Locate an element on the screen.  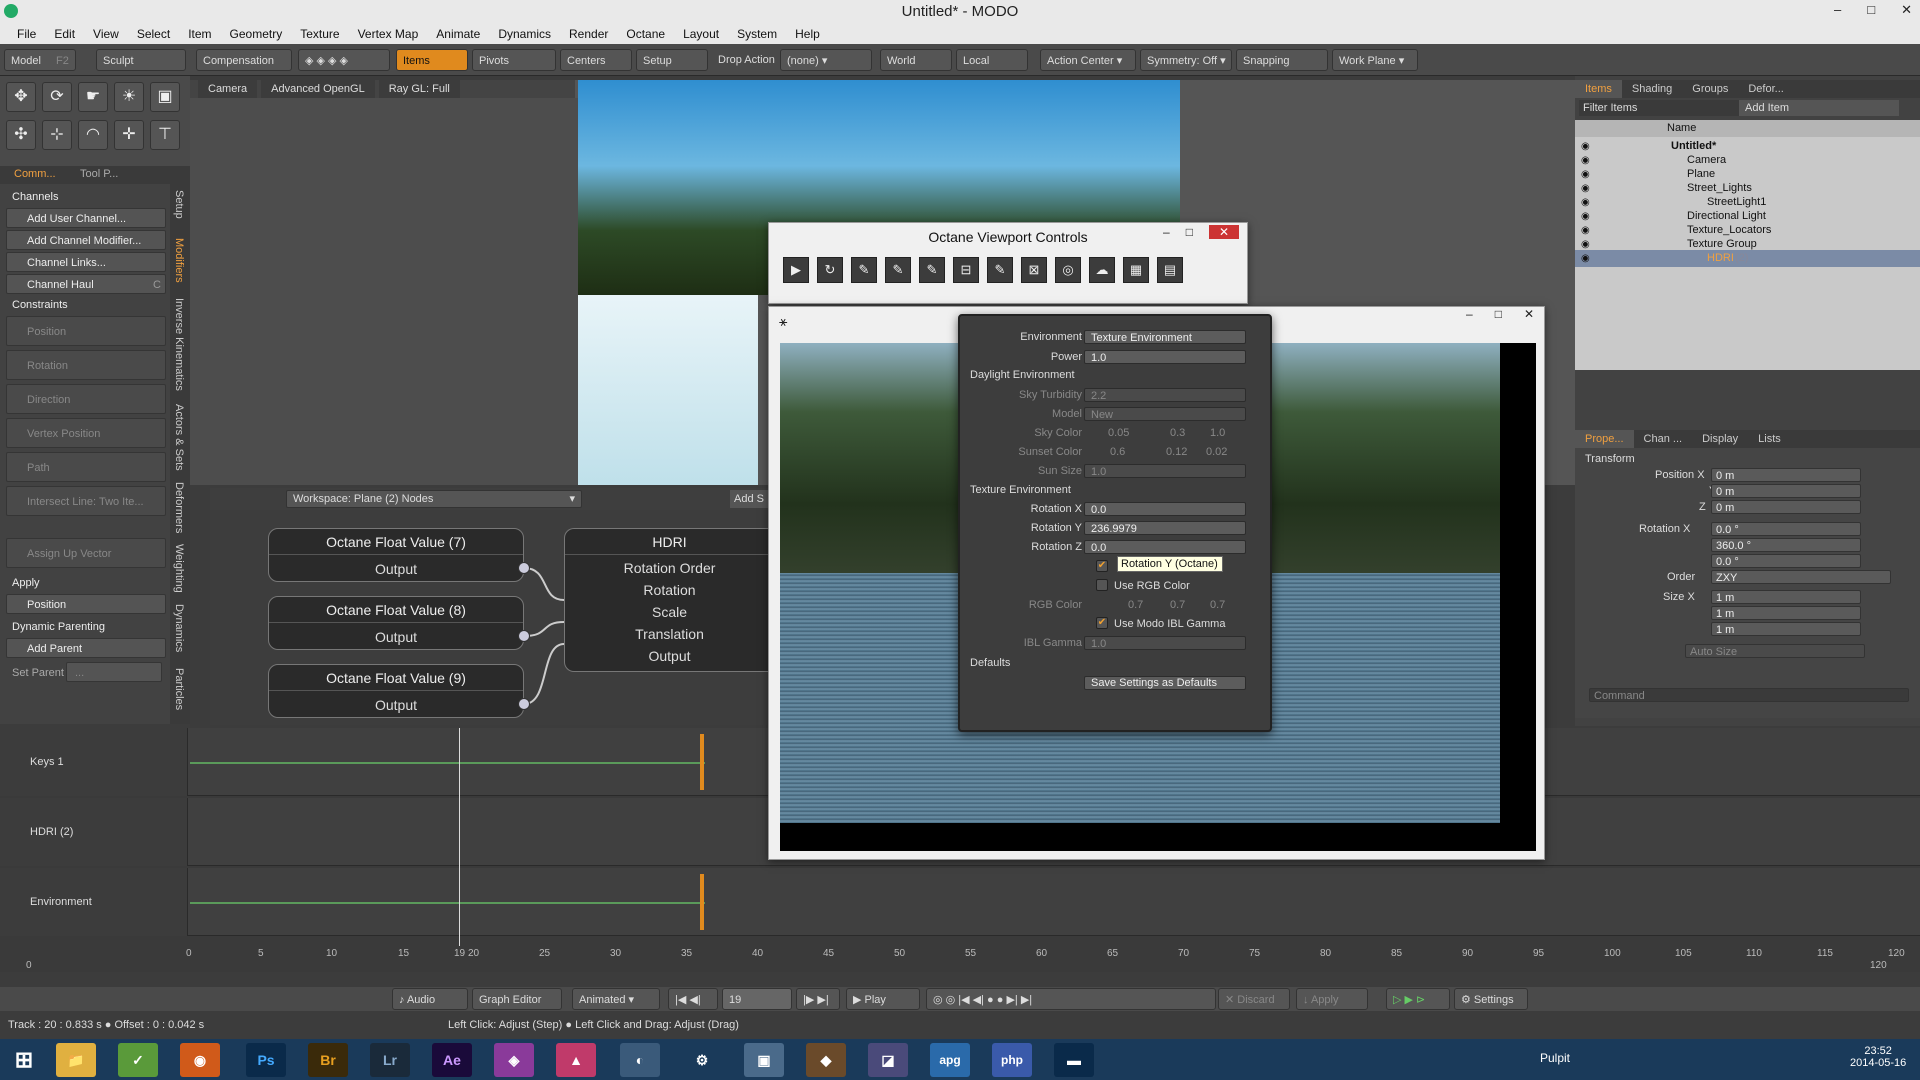
centers-mode-button: Centers is located at coordinates (596, 60).